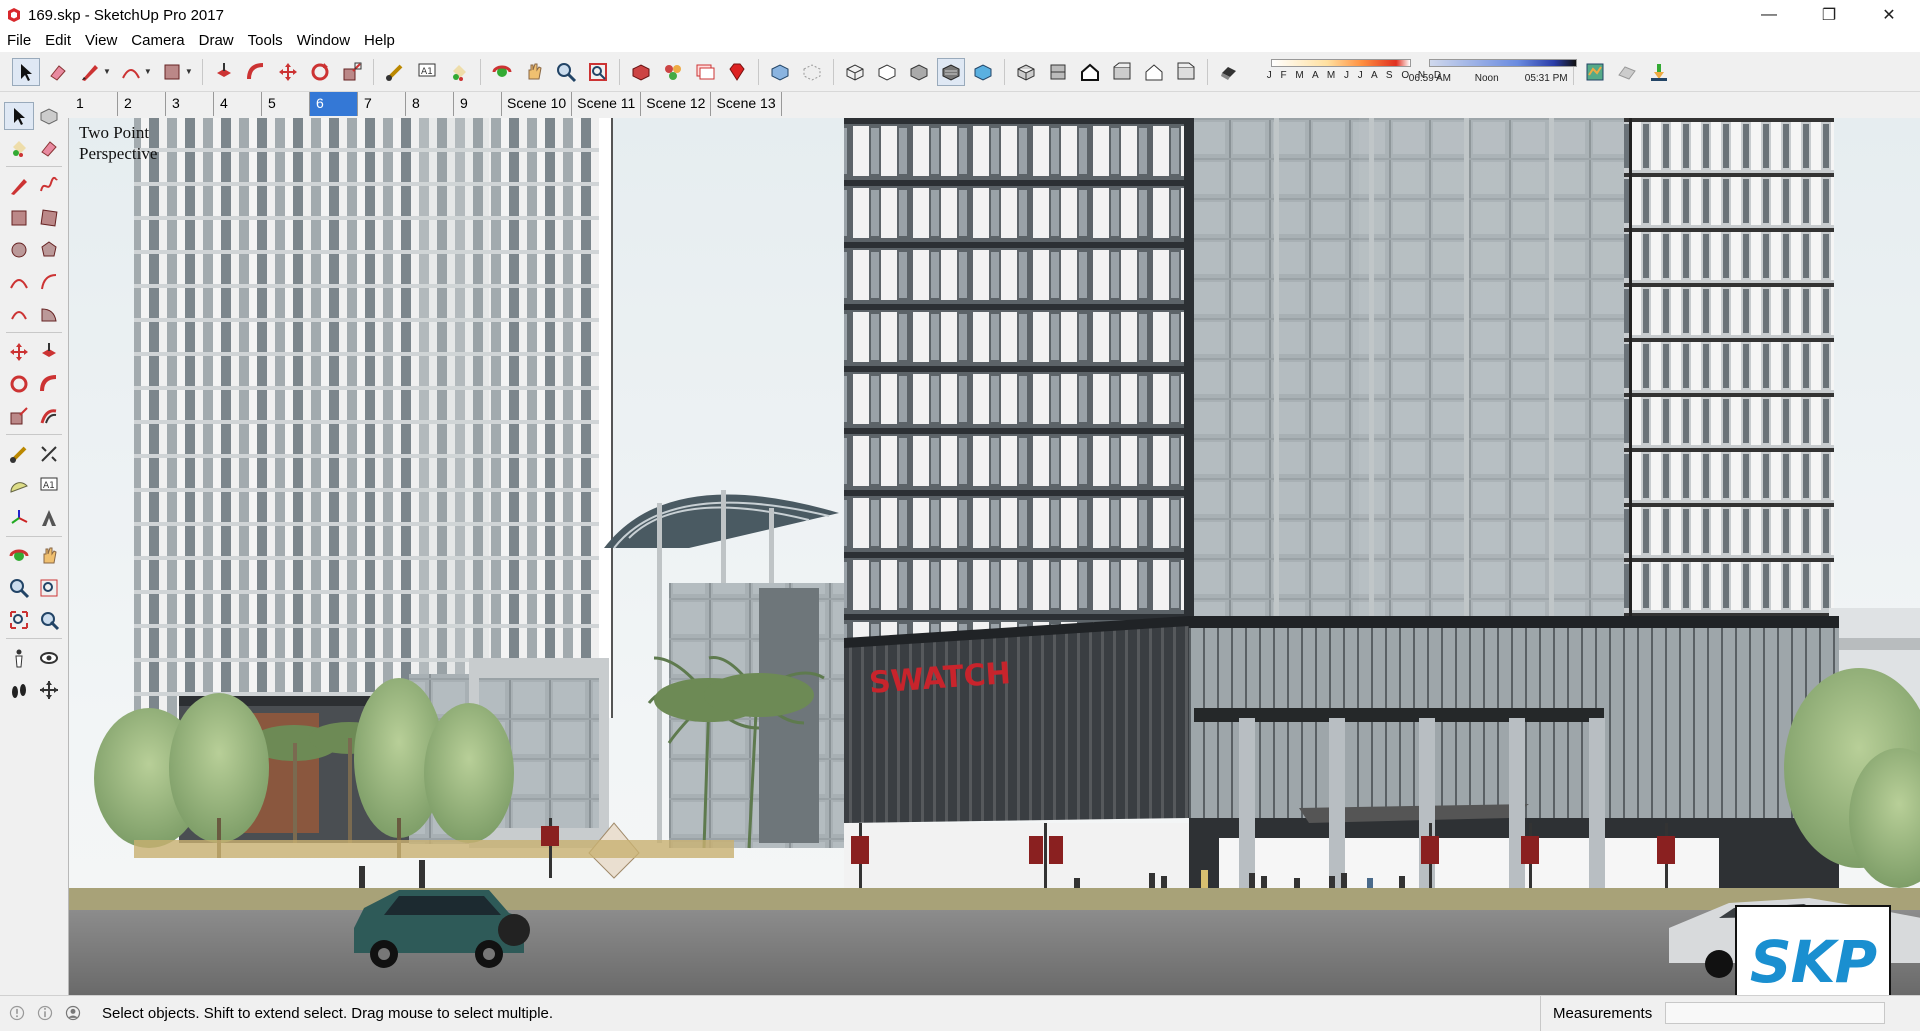 This screenshot has width=1920, height=1031. Describe the element at coordinates (1627, 72) in the screenshot. I see `toggle-terrain-icon` at that location.